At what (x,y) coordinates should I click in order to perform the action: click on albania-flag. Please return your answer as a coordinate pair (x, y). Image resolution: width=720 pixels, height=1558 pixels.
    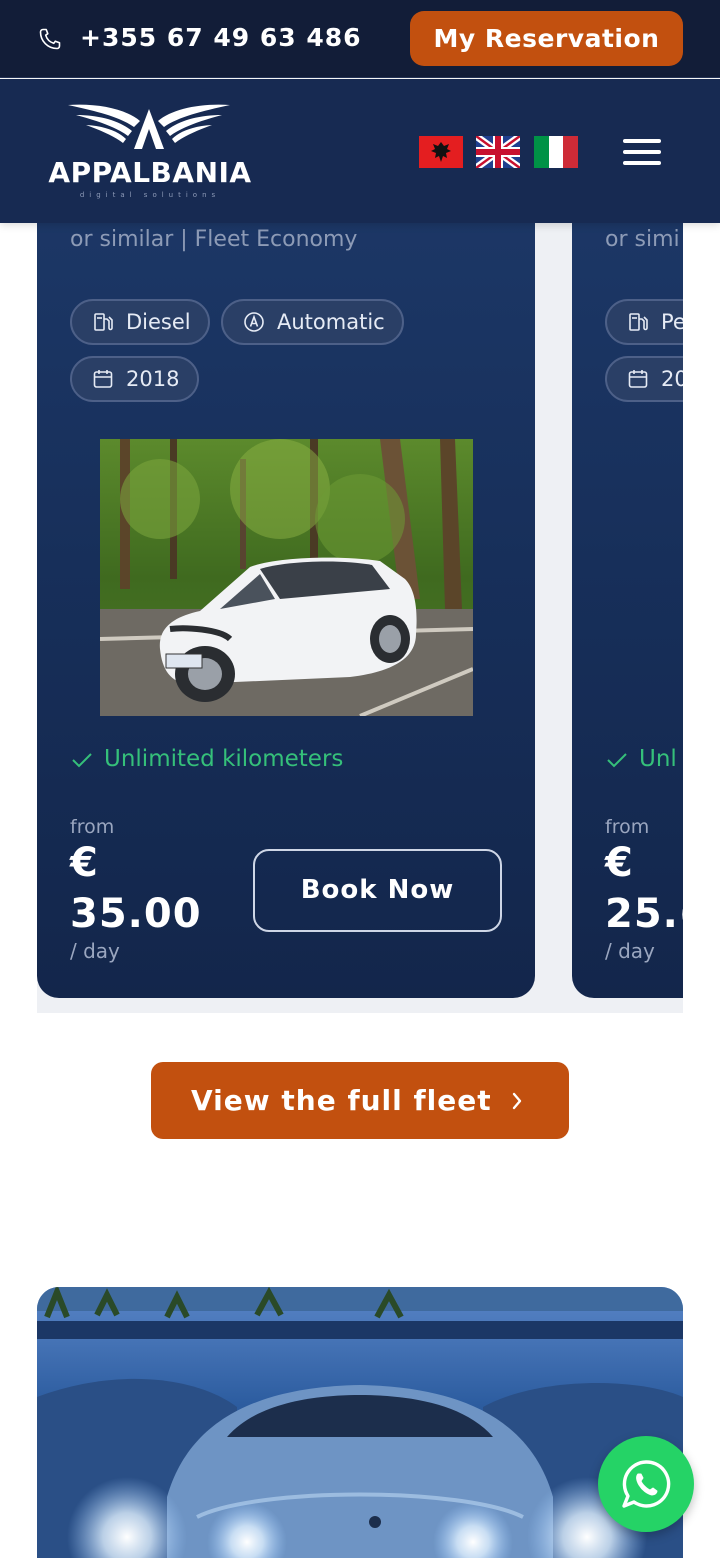
    Looking at the image, I should click on (441, 152).